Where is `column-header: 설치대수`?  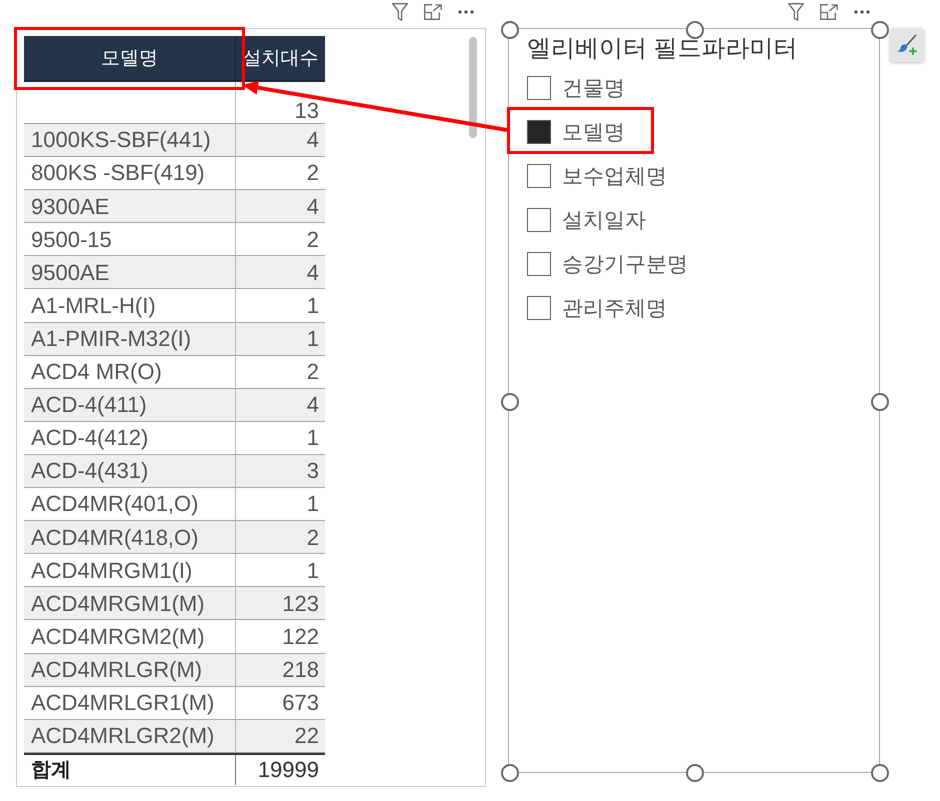 column-header: 설치대수 is located at coordinates (280, 59).